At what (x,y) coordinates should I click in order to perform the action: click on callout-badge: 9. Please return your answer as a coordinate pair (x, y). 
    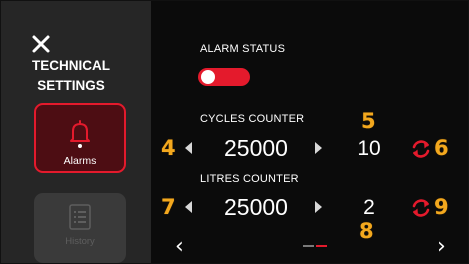
    Looking at the image, I should click on (441, 207).